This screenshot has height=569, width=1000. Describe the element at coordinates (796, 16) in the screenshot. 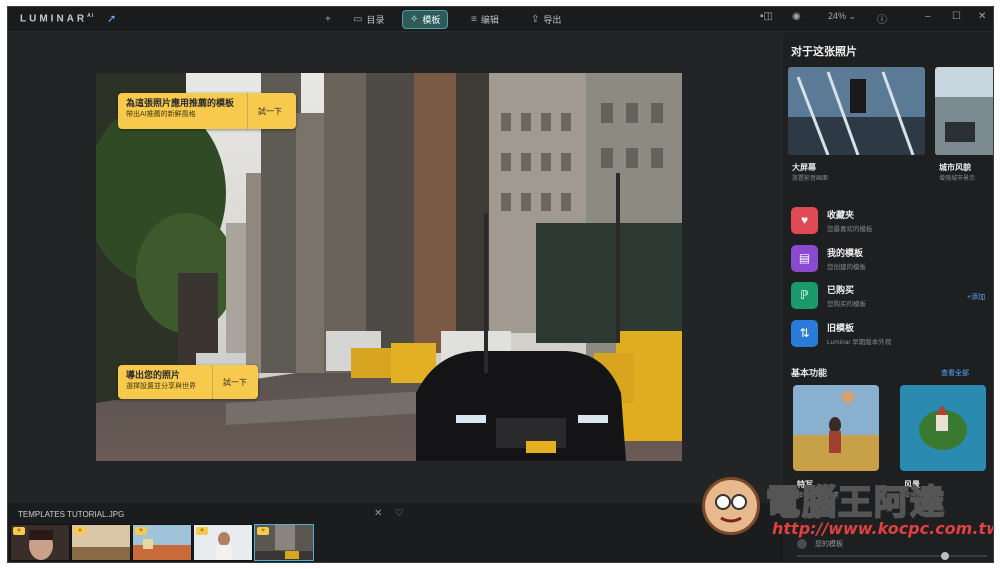

I see `eye-icon: ◉` at that location.